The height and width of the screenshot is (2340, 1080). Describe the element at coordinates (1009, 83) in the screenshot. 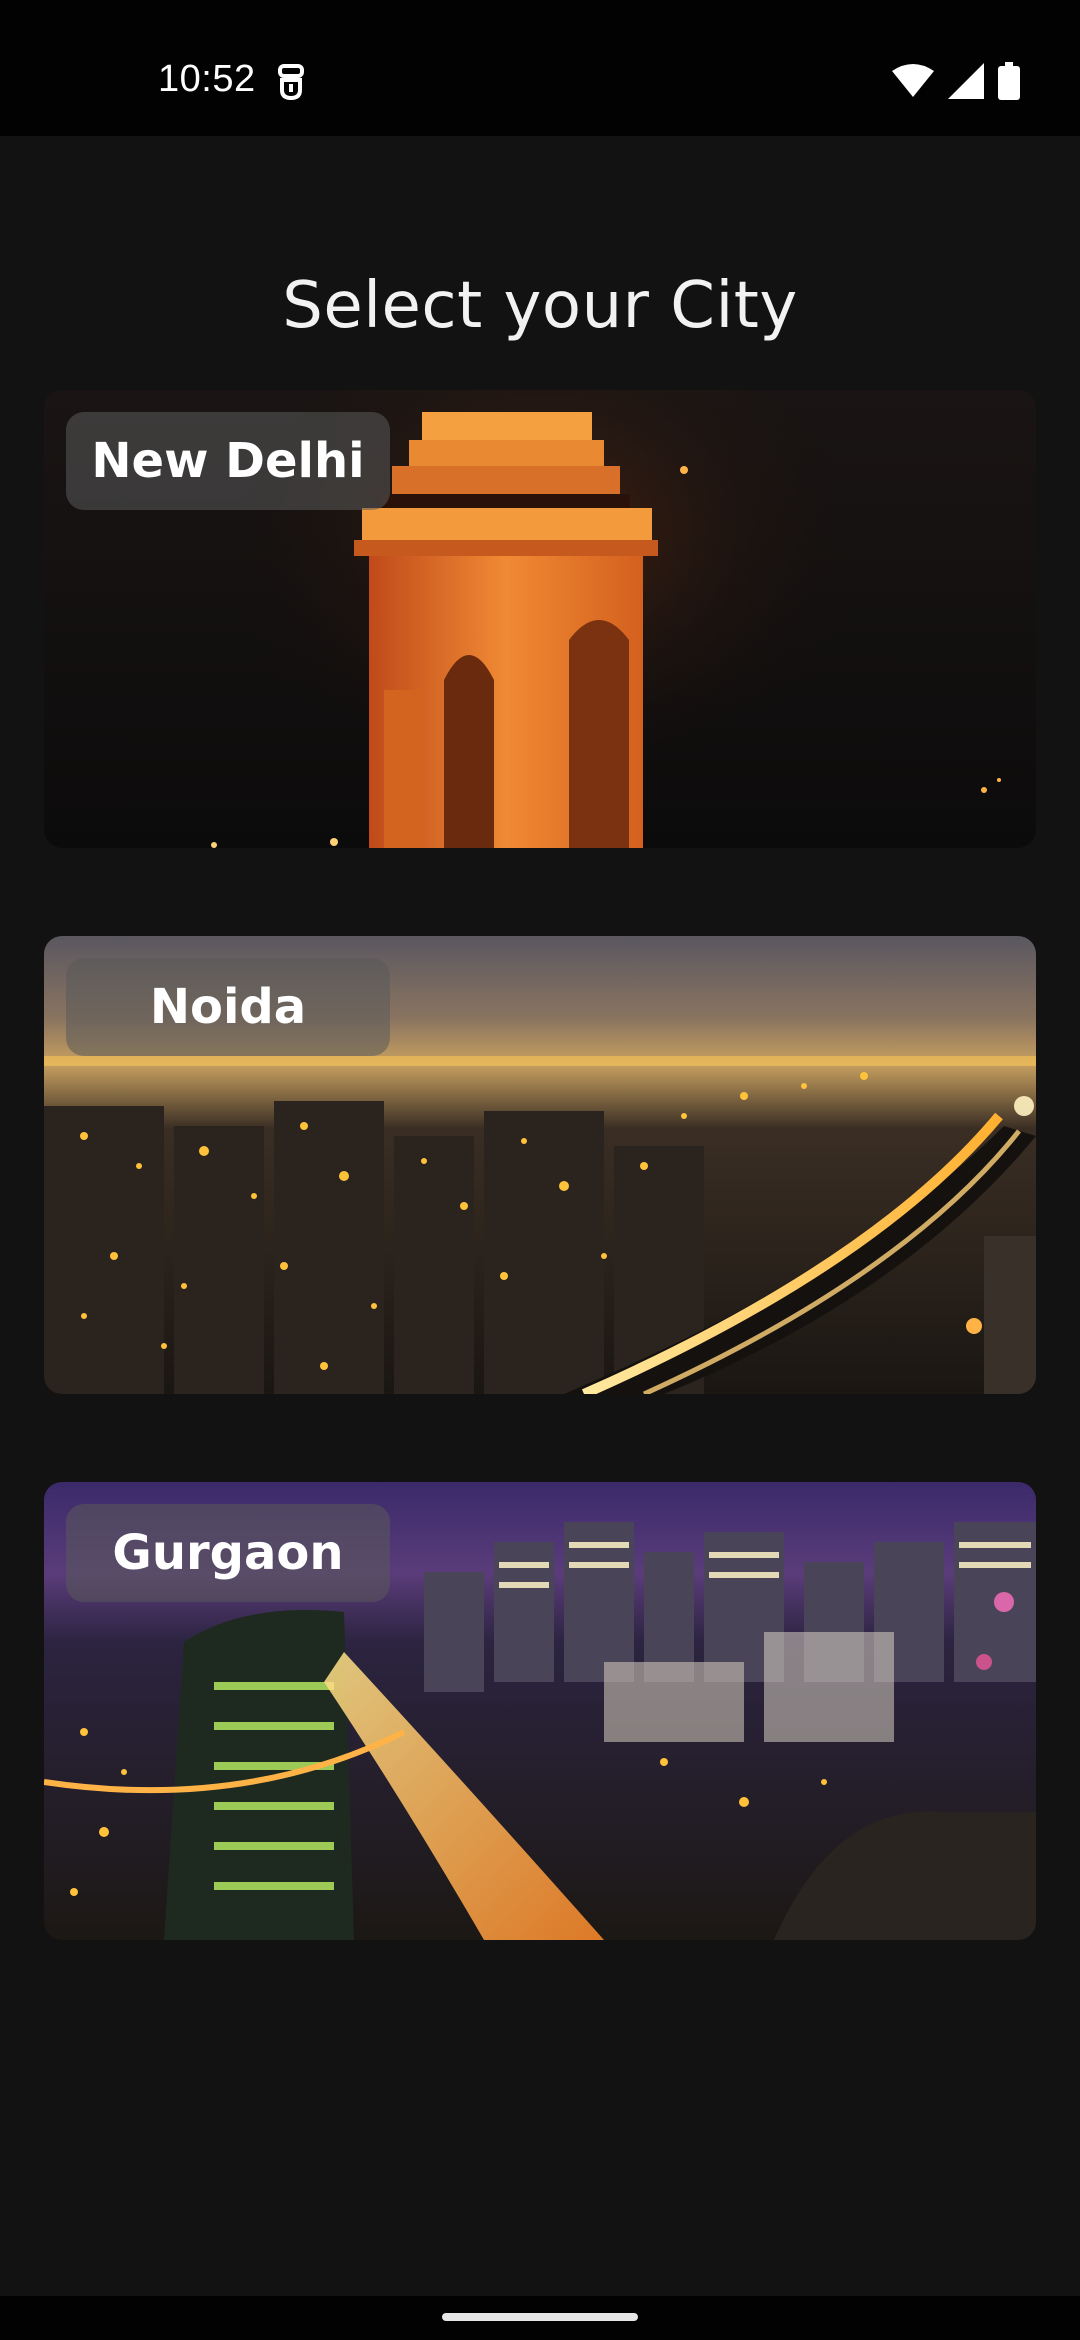

I see `battery-icon` at that location.